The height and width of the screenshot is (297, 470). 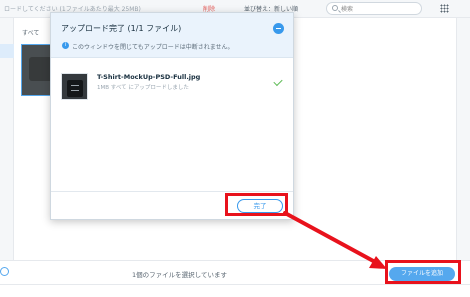 What do you see at coordinates (256, 204) in the screenshot?
I see `annotation-box-done` at bounding box center [256, 204].